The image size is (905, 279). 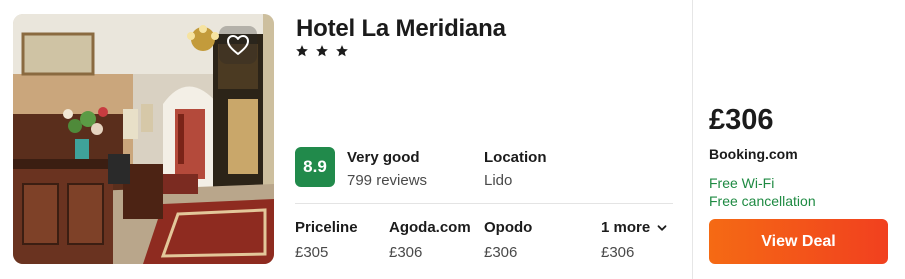 What do you see at coordinates (508, 227) in the screenshot?
I see `provider-name: Opodo` at bounding box center [508, 227].